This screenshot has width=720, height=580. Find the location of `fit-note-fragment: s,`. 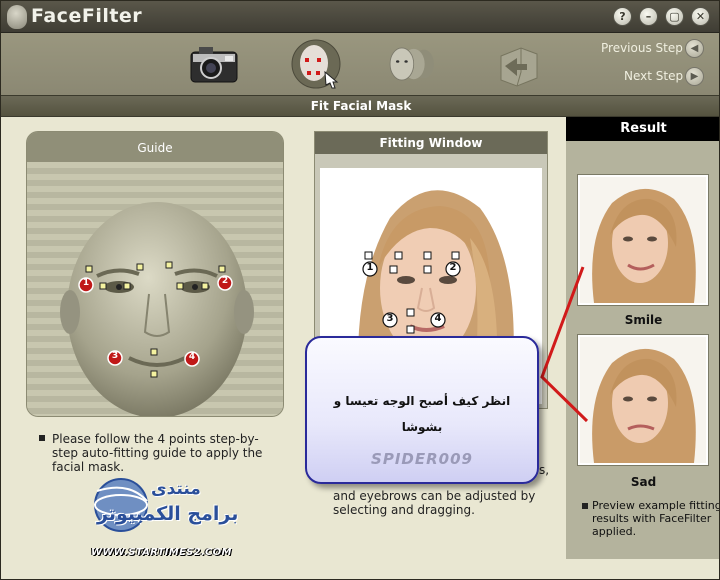

fit-note-fragment: s, is located at coordinates (544, 470).